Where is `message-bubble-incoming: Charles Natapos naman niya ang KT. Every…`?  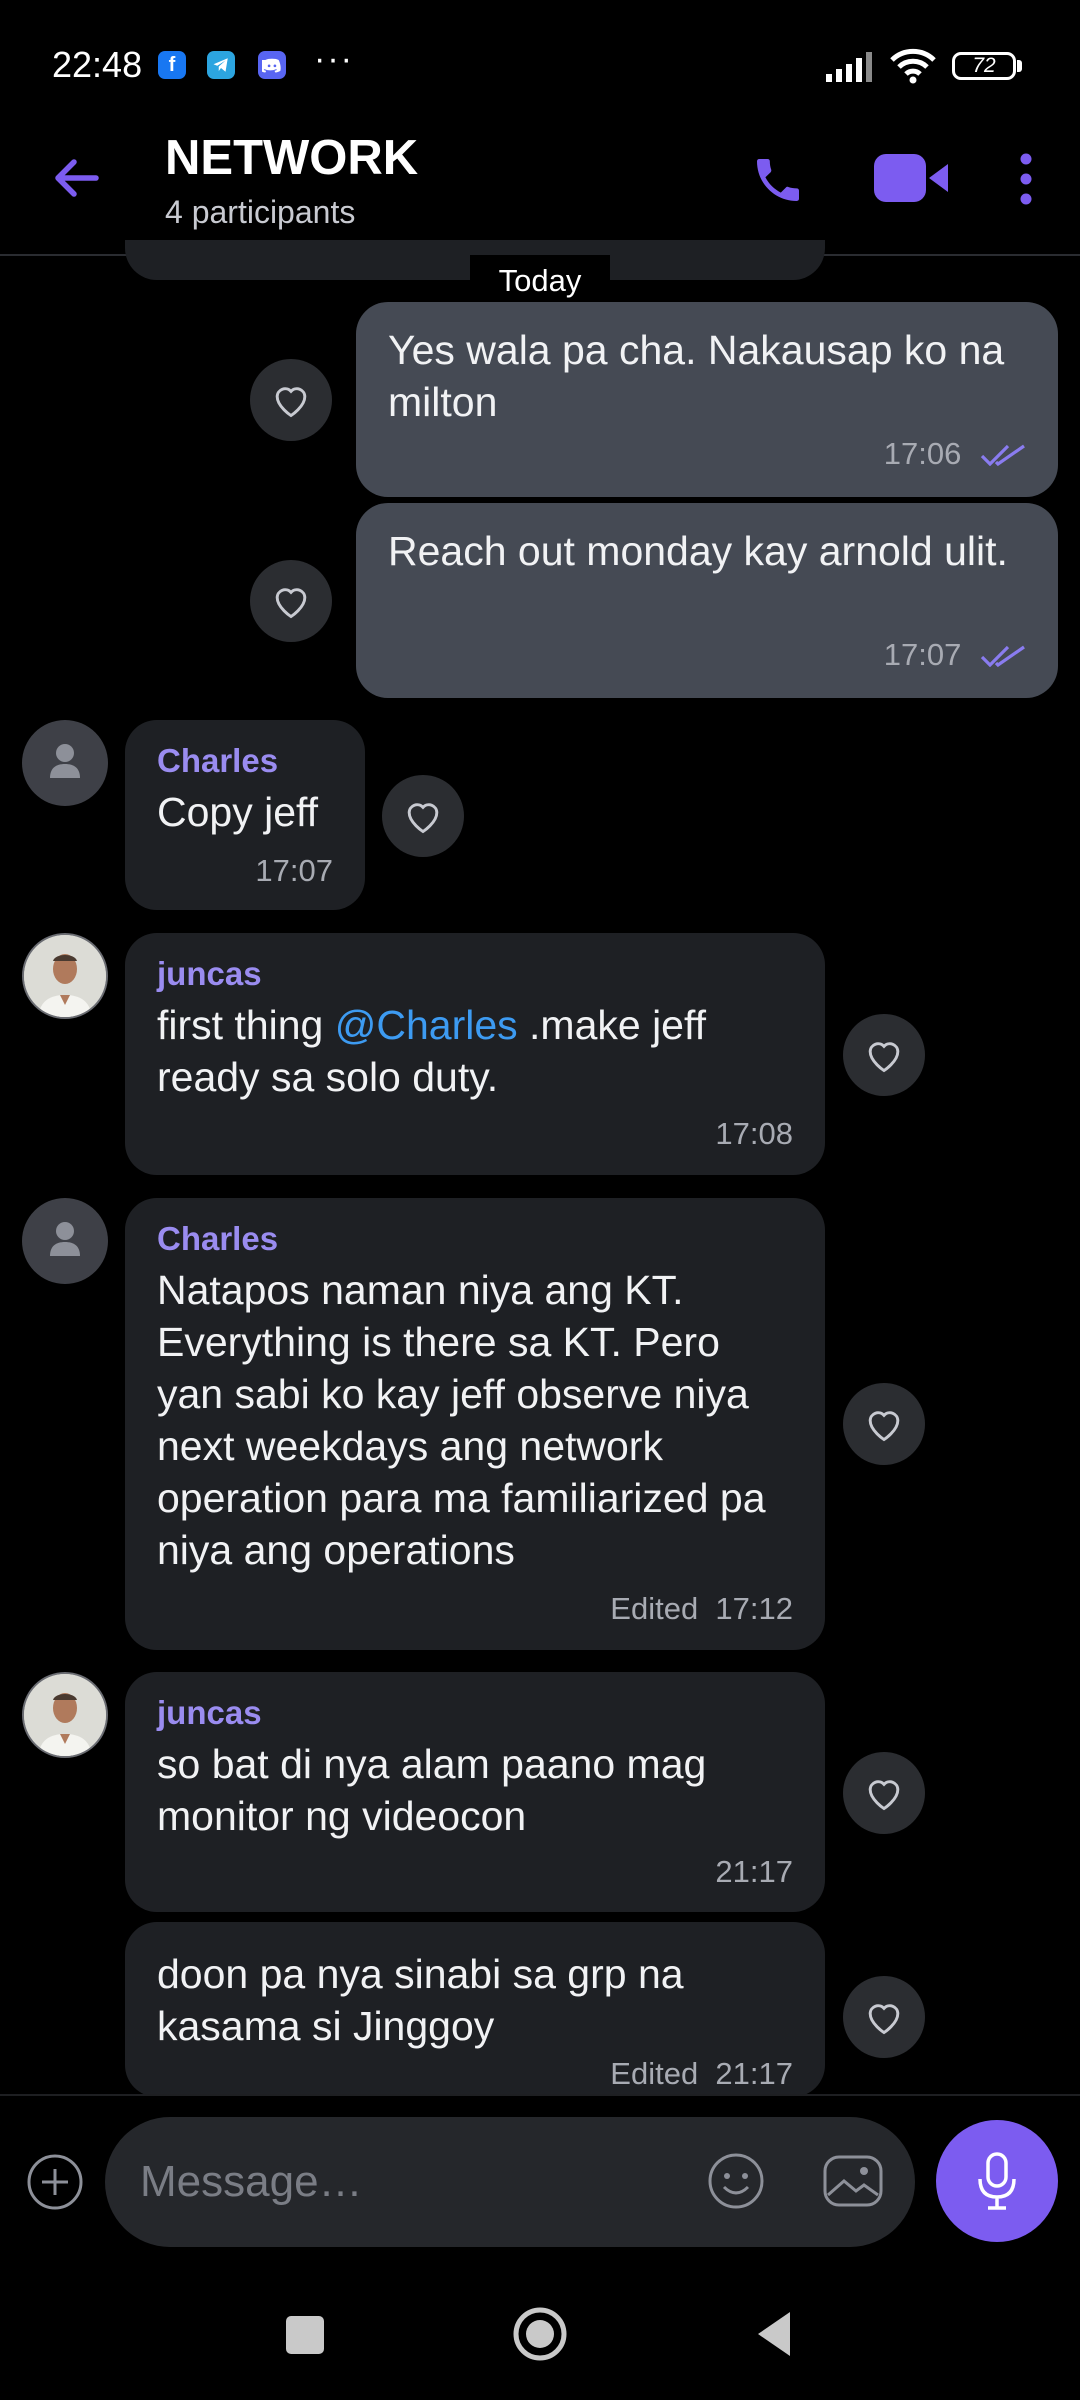
message-bubble-incoming: Charles Natapos naman niya ang KT. Every… is located at coordinates (475, 1424).